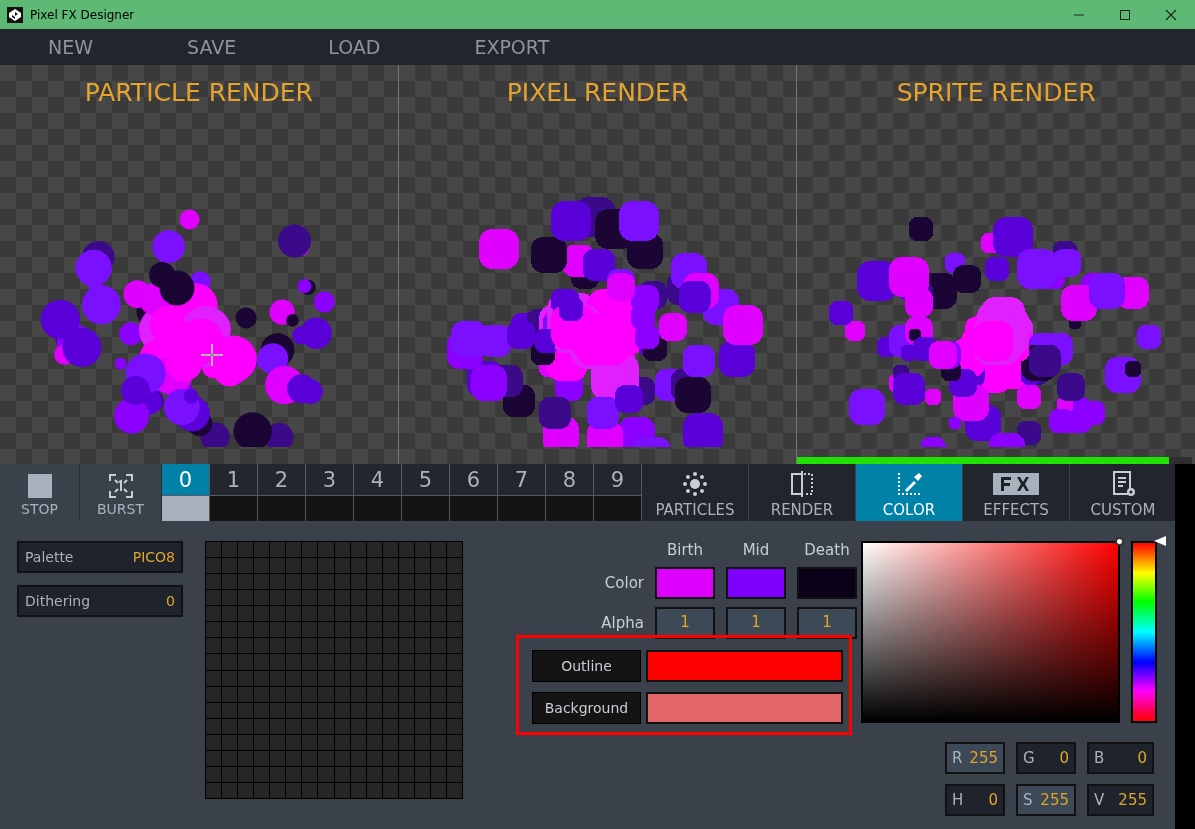 The width and height of the screenshot is (1195, 829). Describe the element at coordinates (622, 623) in the screenshot. I see `row-label: Alpha` at that location.